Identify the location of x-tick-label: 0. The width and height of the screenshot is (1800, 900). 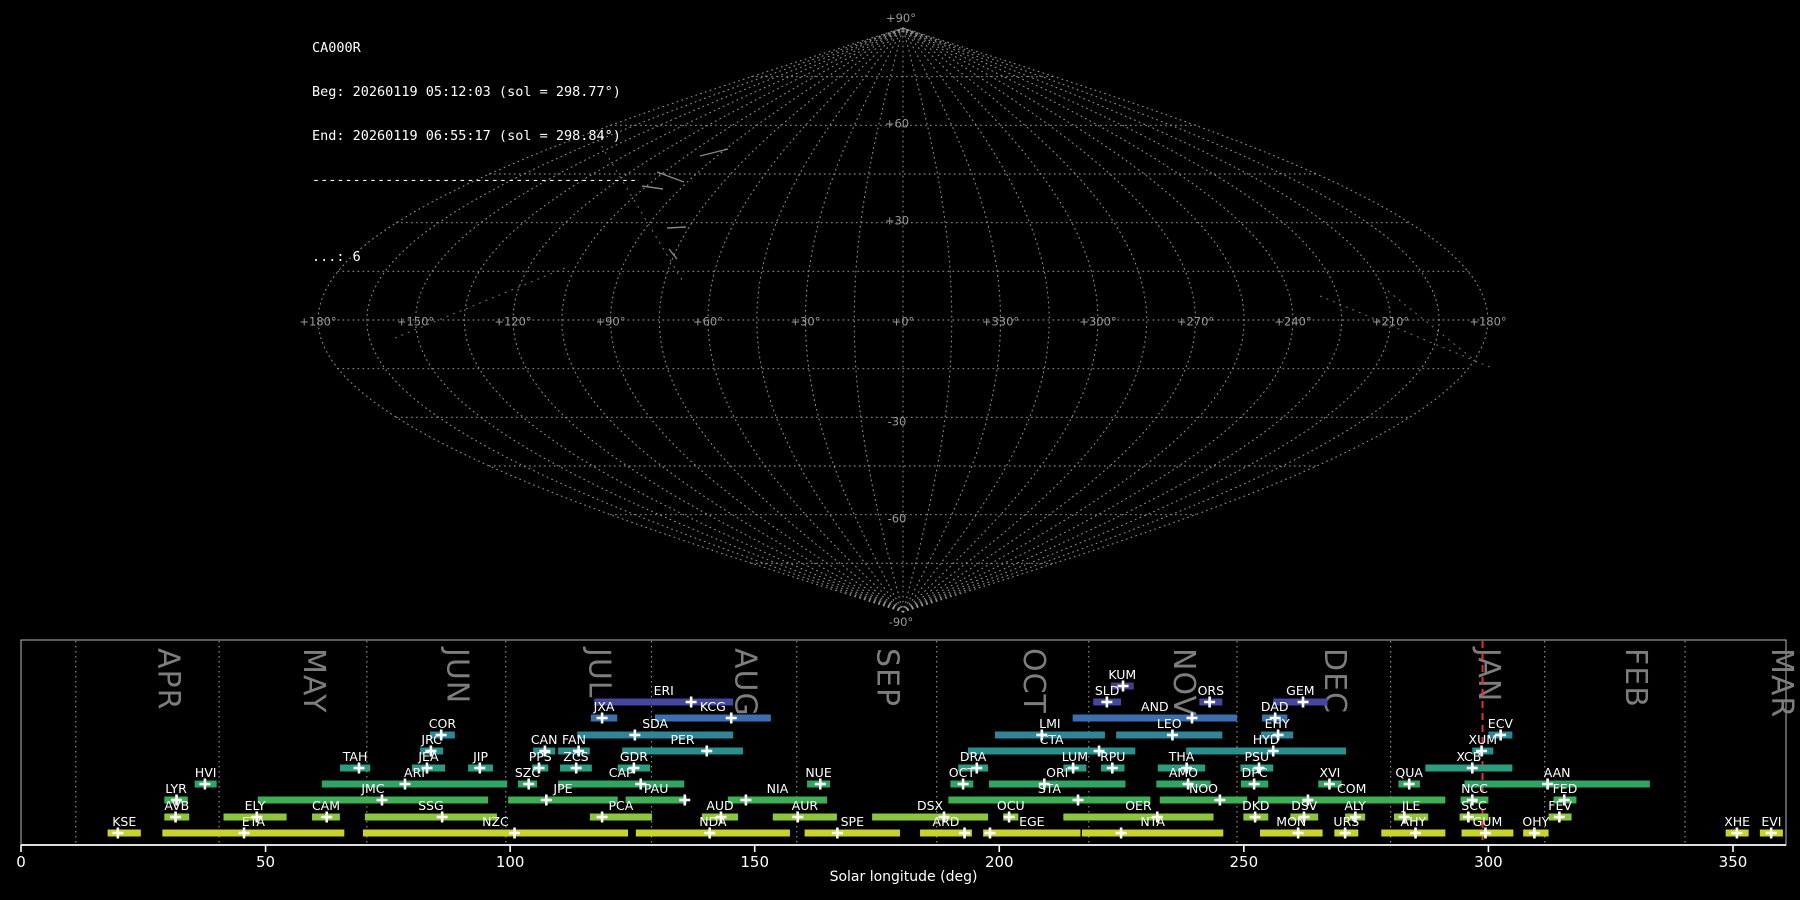
(21, 862).